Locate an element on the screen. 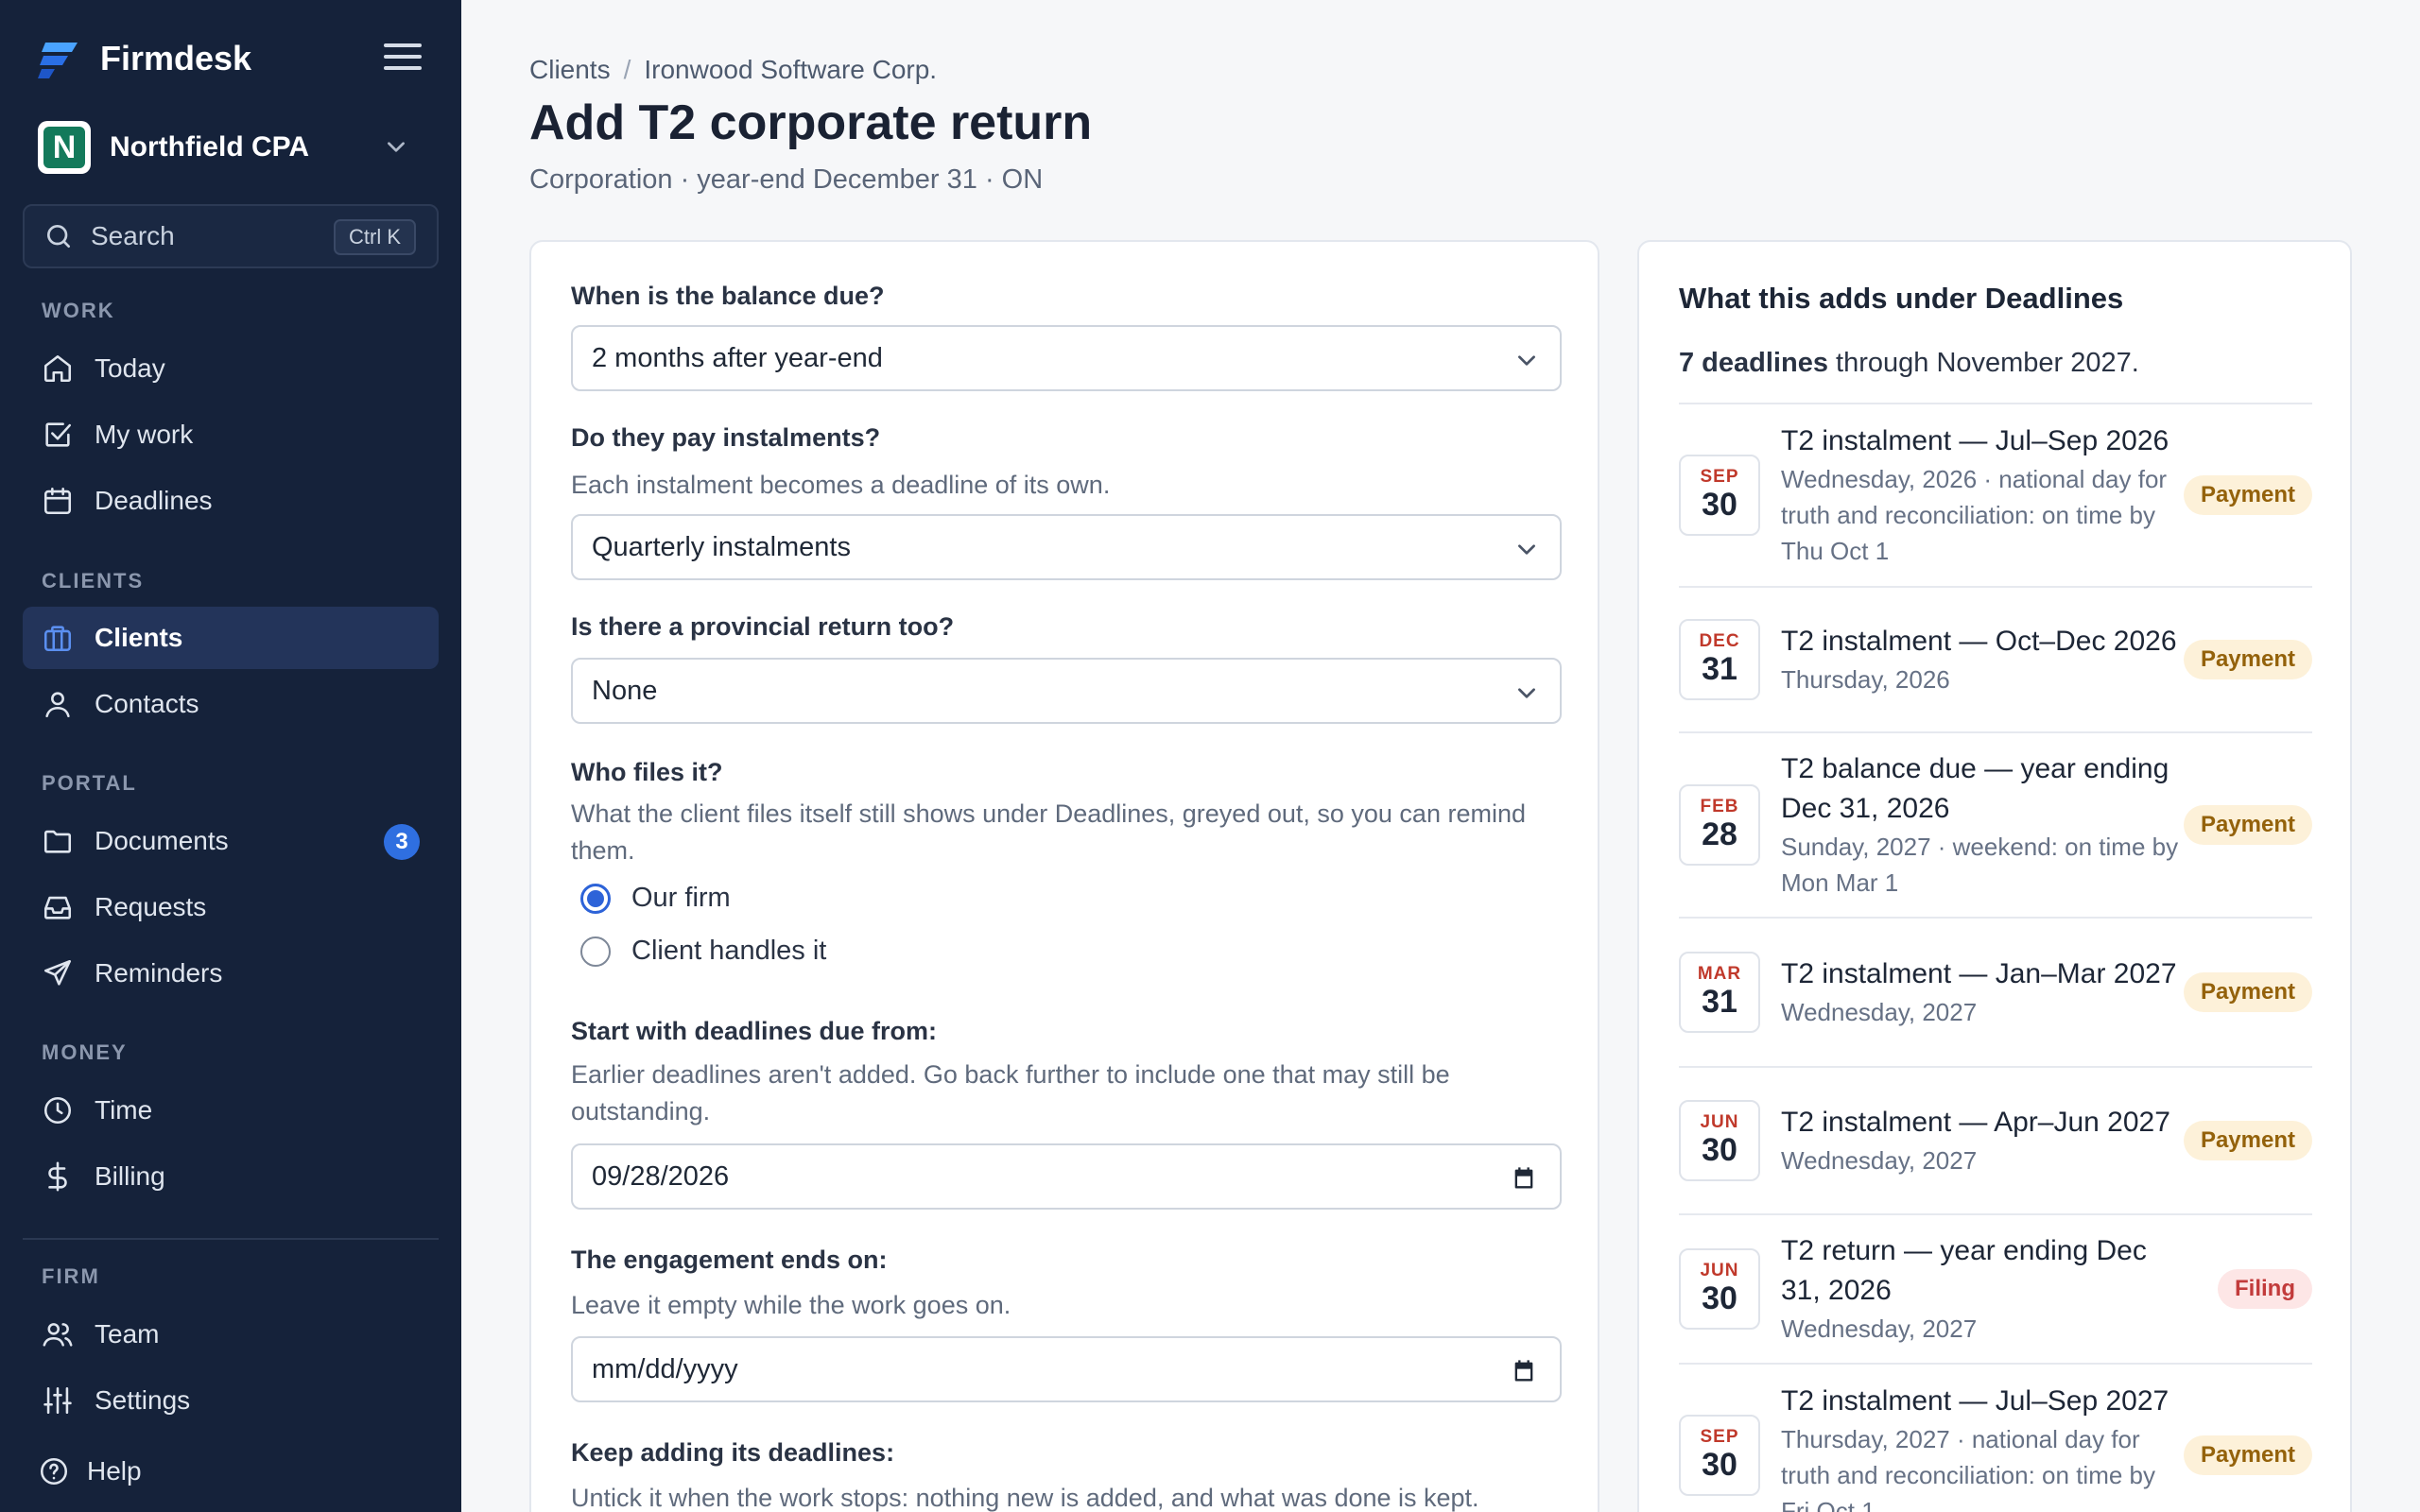 Image resolution: width=2420 pixels, height=1512 pixels. brand: Firmdesk is located at coordinates (145, 58).